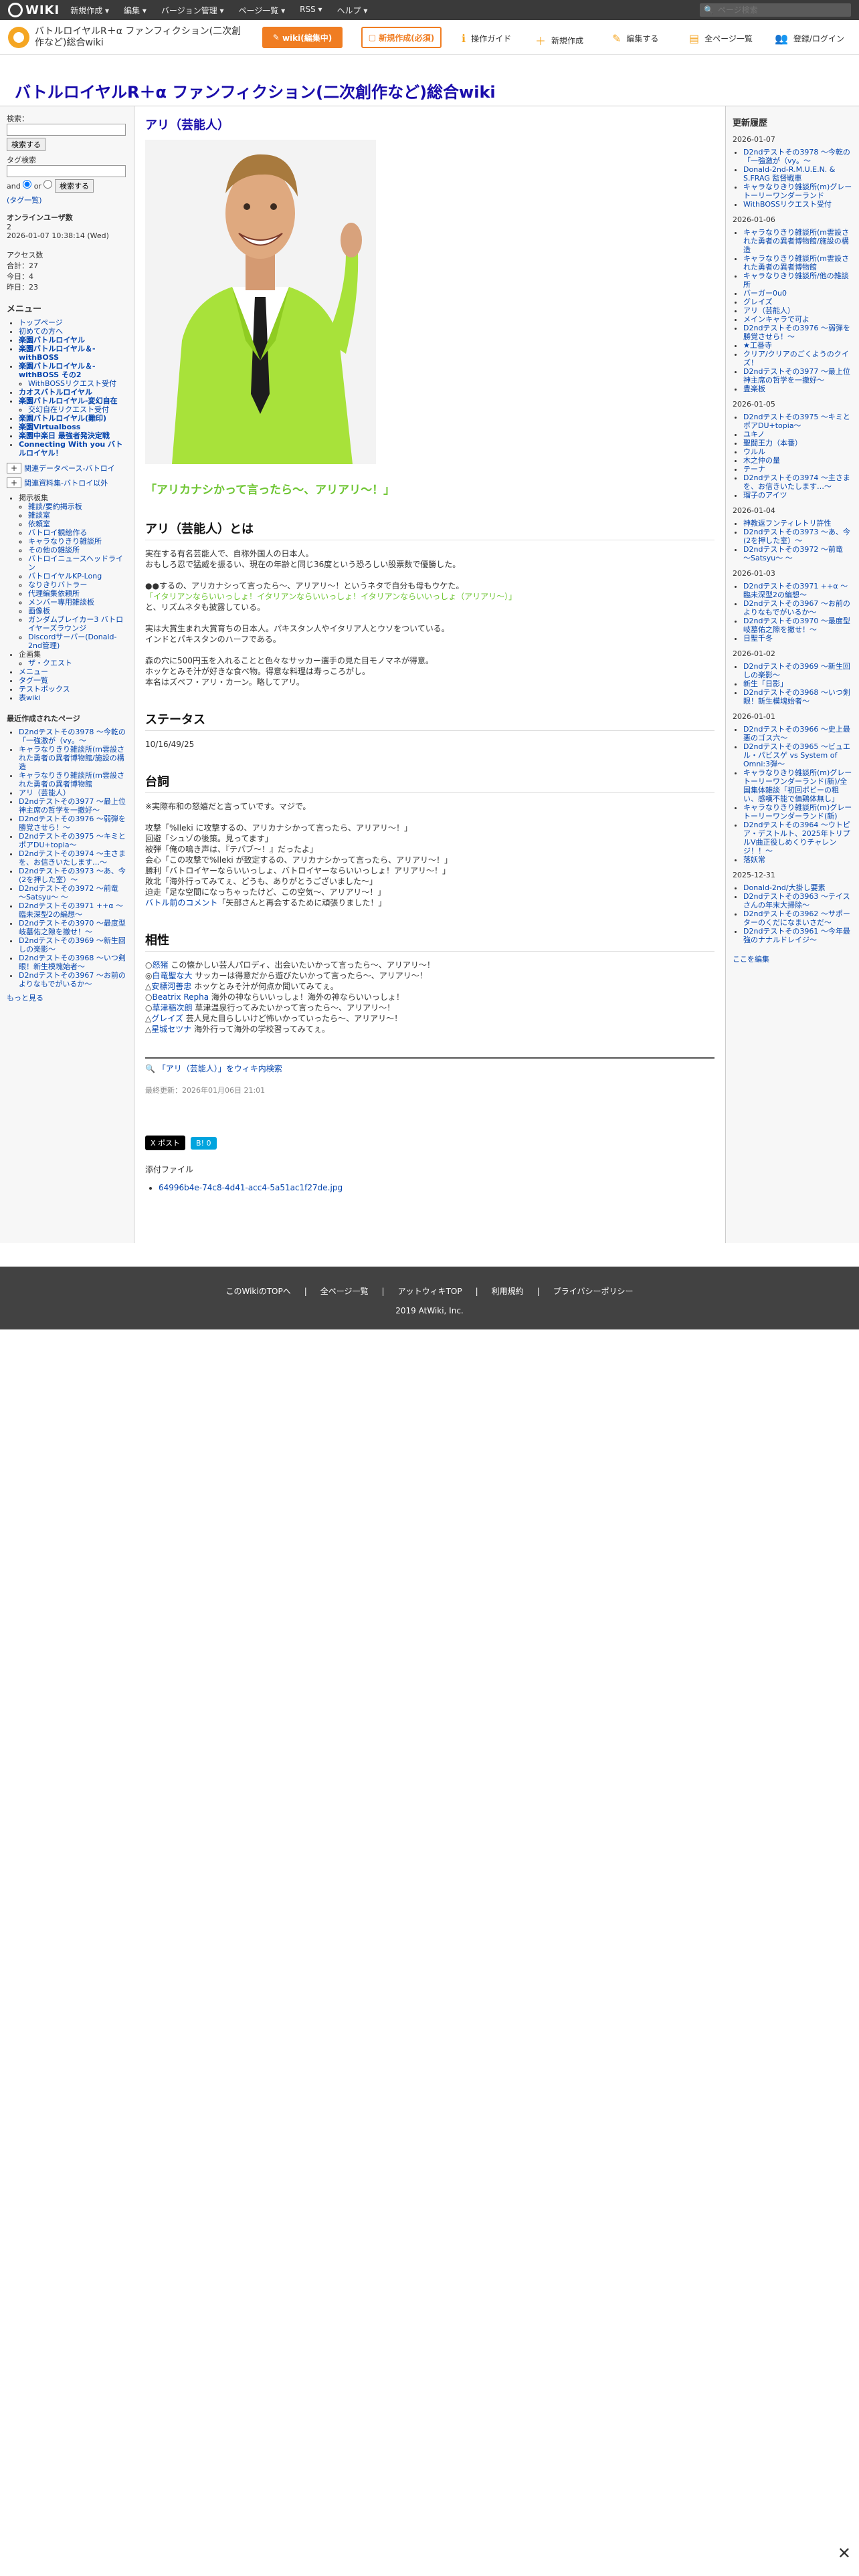 This screenshot has height=2576, width=859. I want to click on recent-item: D2ndテストその3971 ++α 〜臨未深型2の編想〜, so click(73, 910).